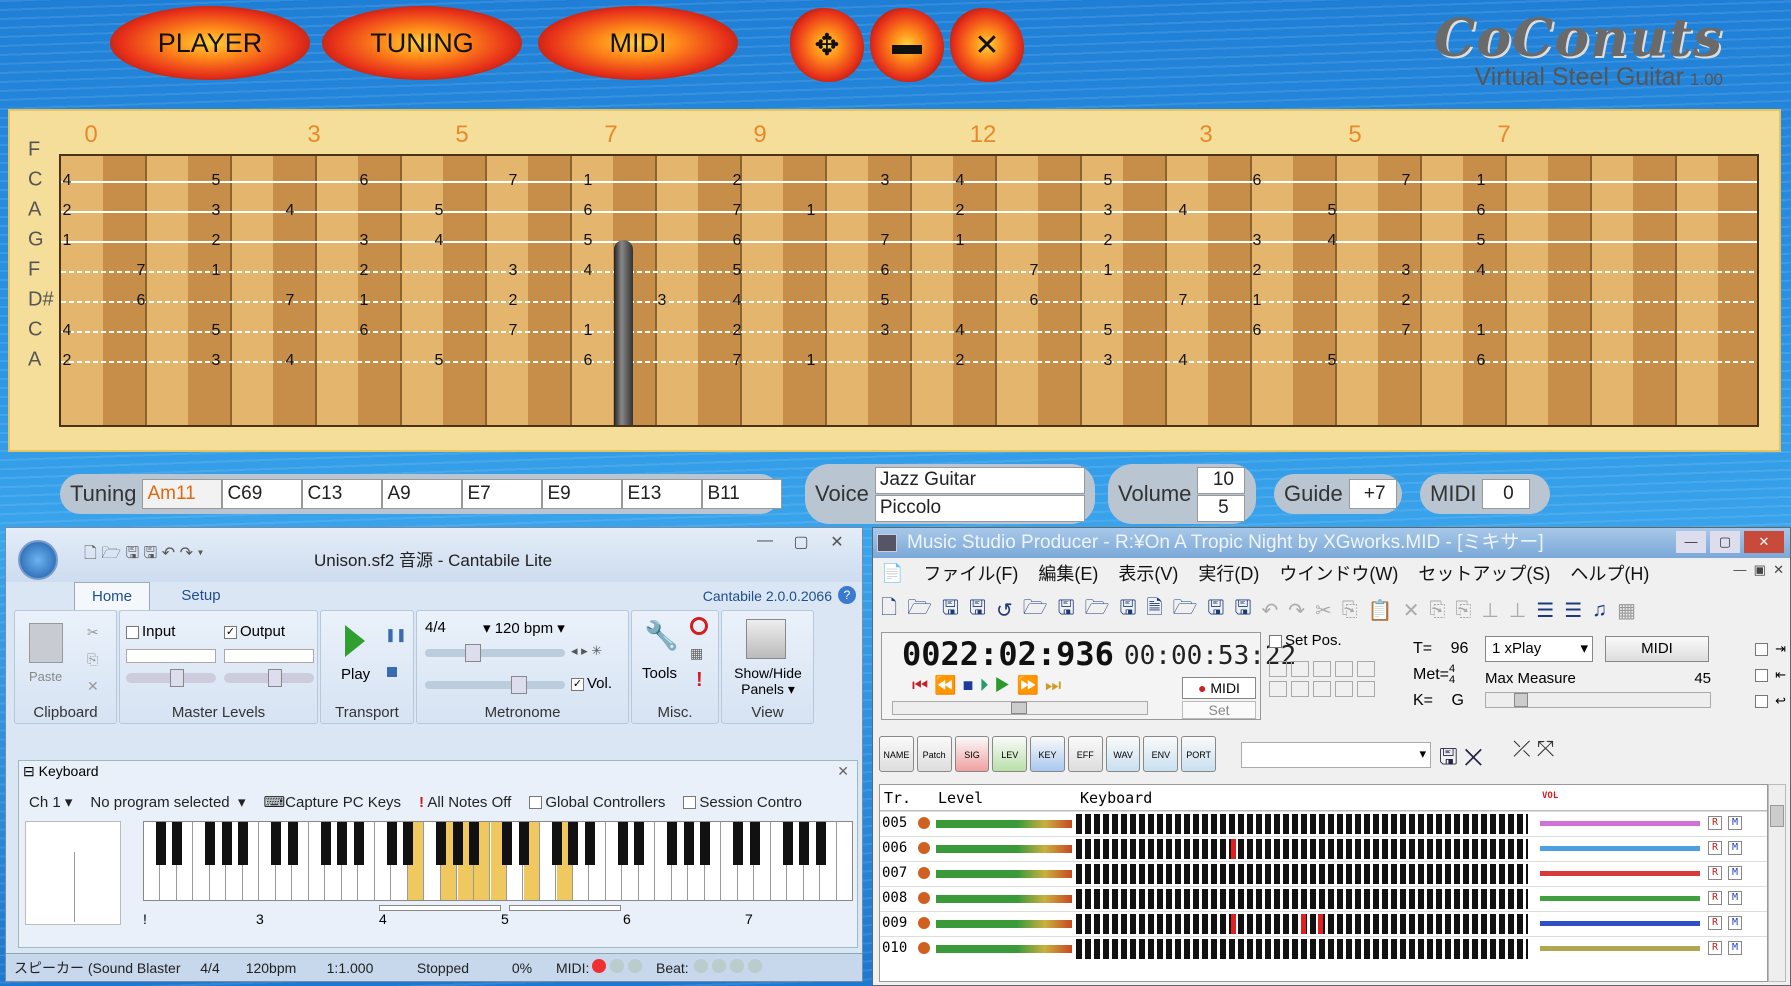  What do you see at coordinates (699, 680) in the screenshot?
I see `alert-icon: !` at bounding box center [699, 680].